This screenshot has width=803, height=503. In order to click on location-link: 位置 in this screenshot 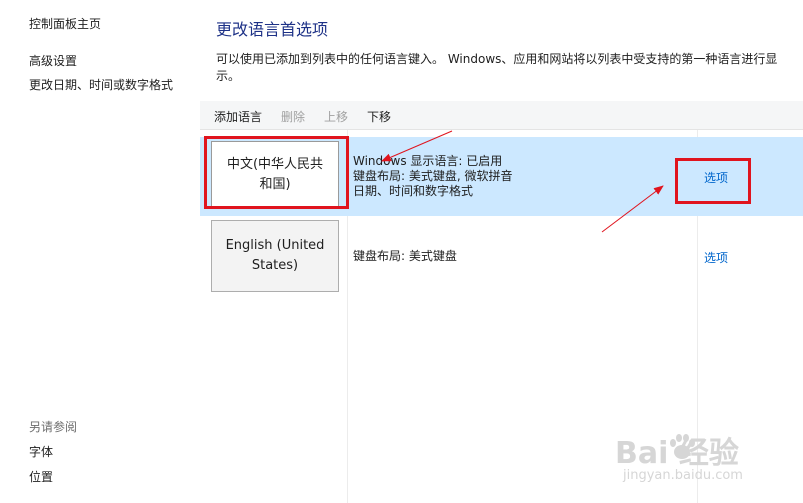, I will do `click(41, 476)`.